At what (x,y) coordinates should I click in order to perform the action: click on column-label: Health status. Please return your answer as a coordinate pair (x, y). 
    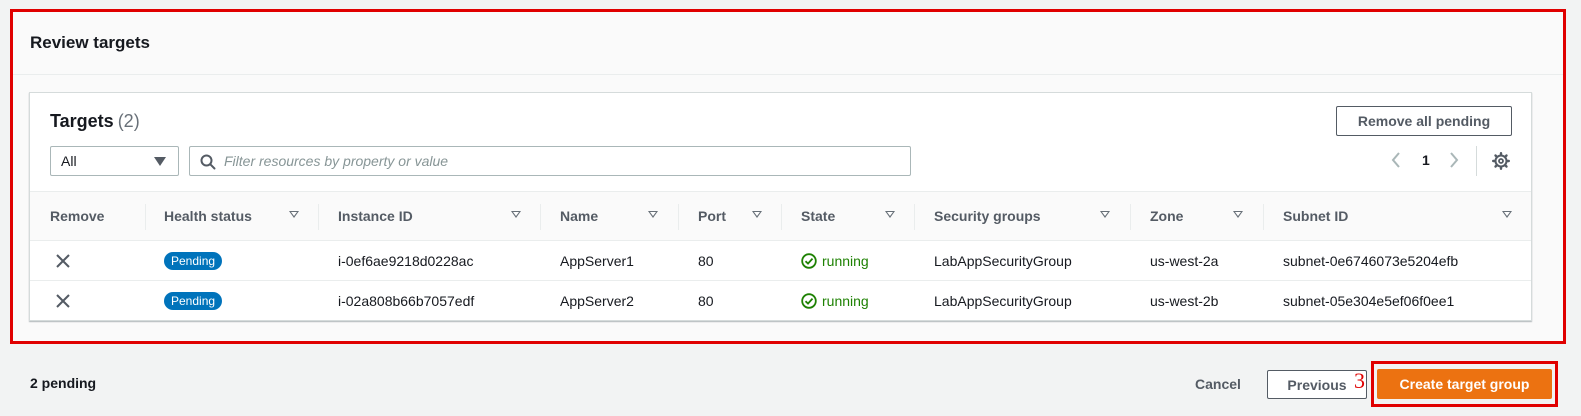
    Looking at the image, I should click on (208, 216).